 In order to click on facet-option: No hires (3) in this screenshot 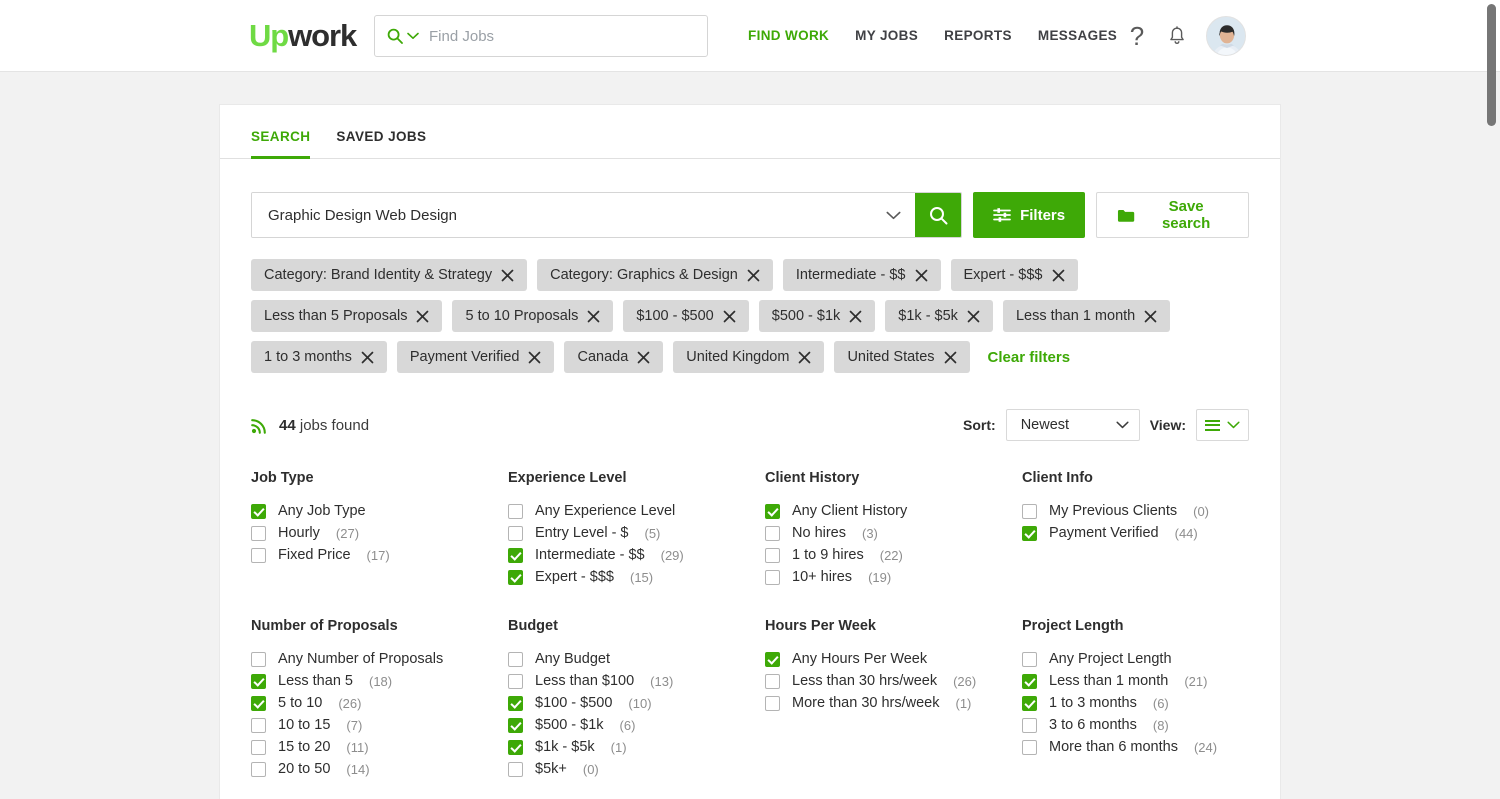, I will do `click(893, 533)`.